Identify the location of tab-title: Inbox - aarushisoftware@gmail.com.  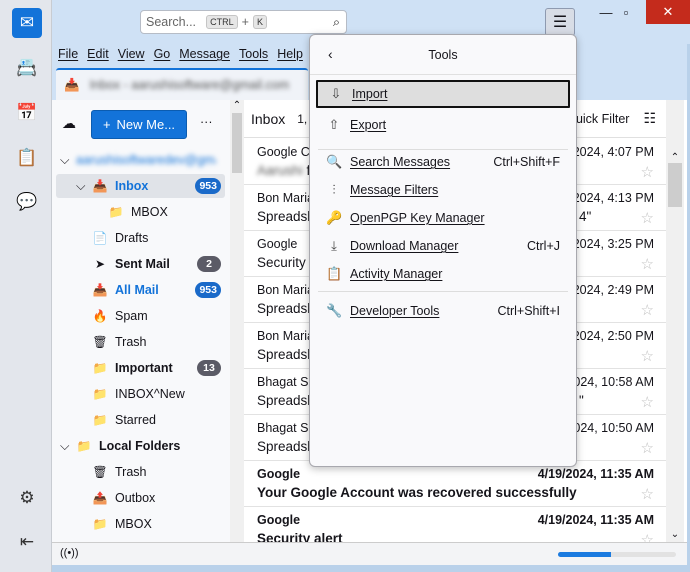
(189, 85).